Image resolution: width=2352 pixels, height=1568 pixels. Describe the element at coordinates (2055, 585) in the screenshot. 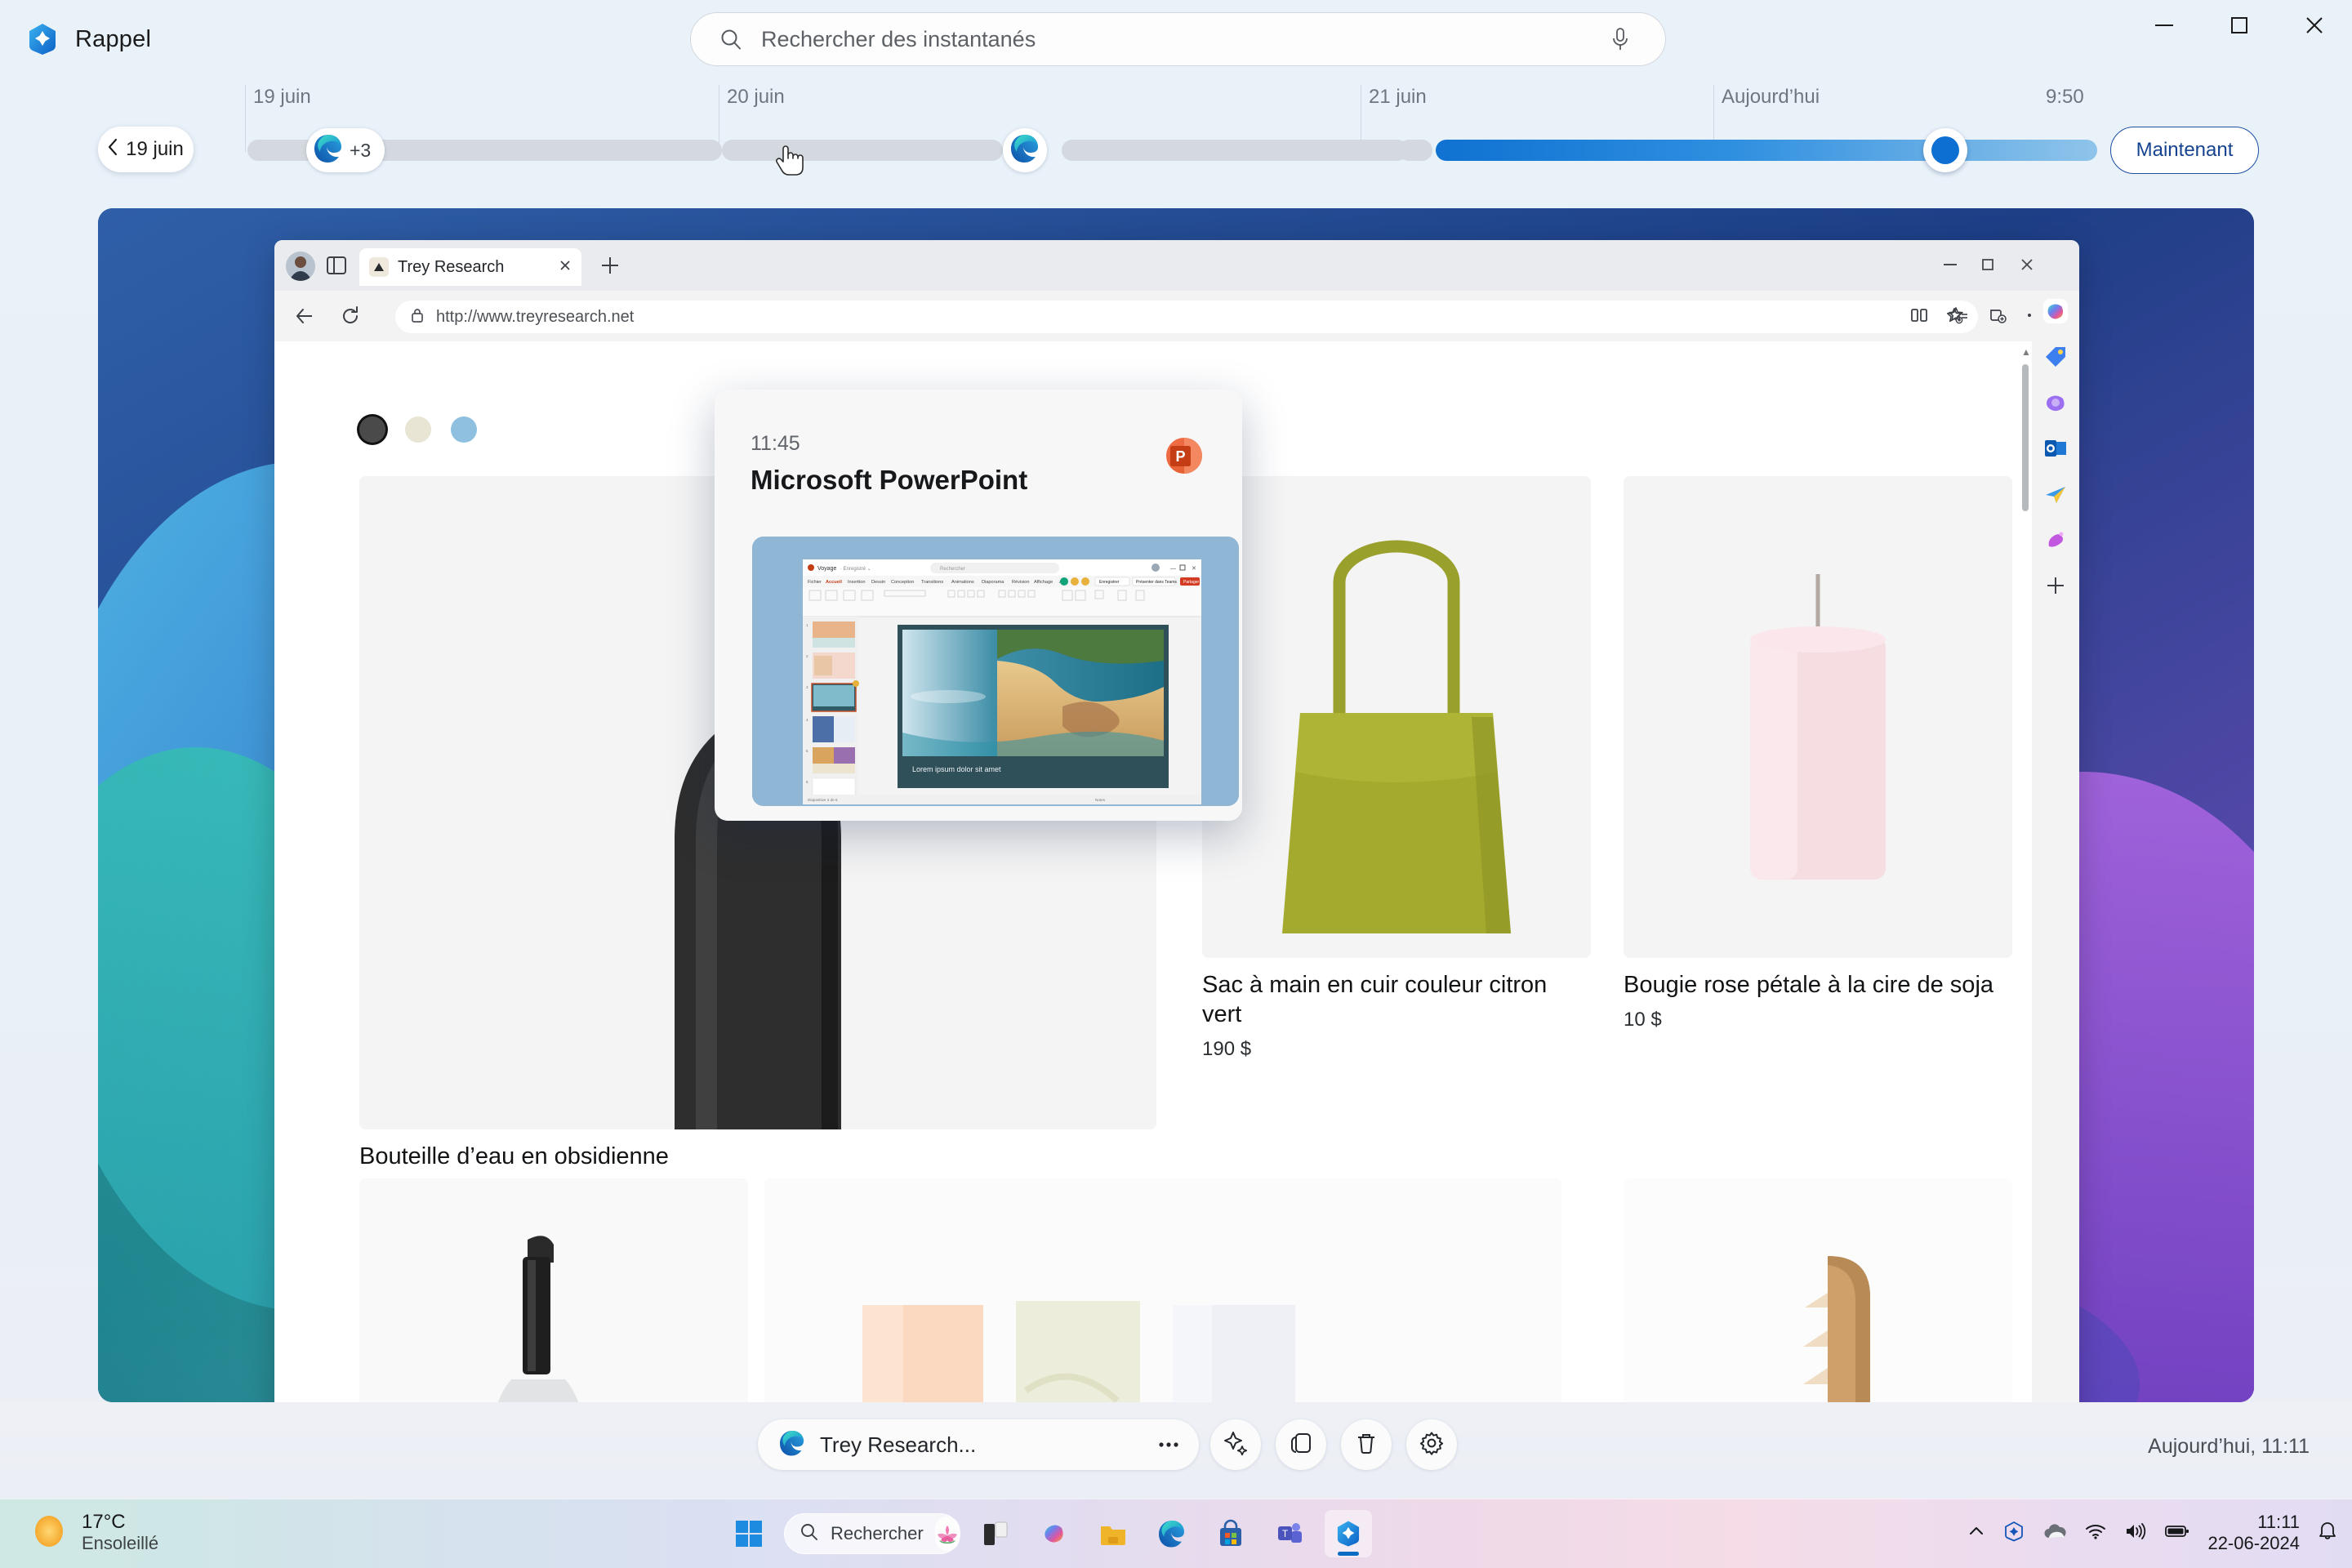

I see `add-icon` at that location.